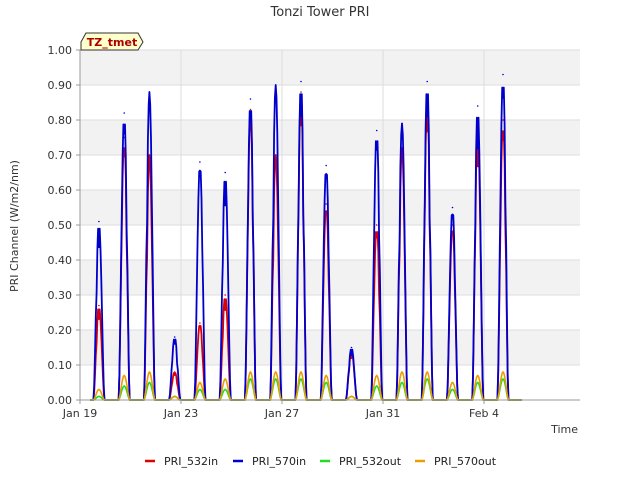 This screenshot has width=640, height=480. What do you see at coordinates (279, 461) in the screenshot?
I see `legend-label: PRI_570in` at bounding box center [279, 461].